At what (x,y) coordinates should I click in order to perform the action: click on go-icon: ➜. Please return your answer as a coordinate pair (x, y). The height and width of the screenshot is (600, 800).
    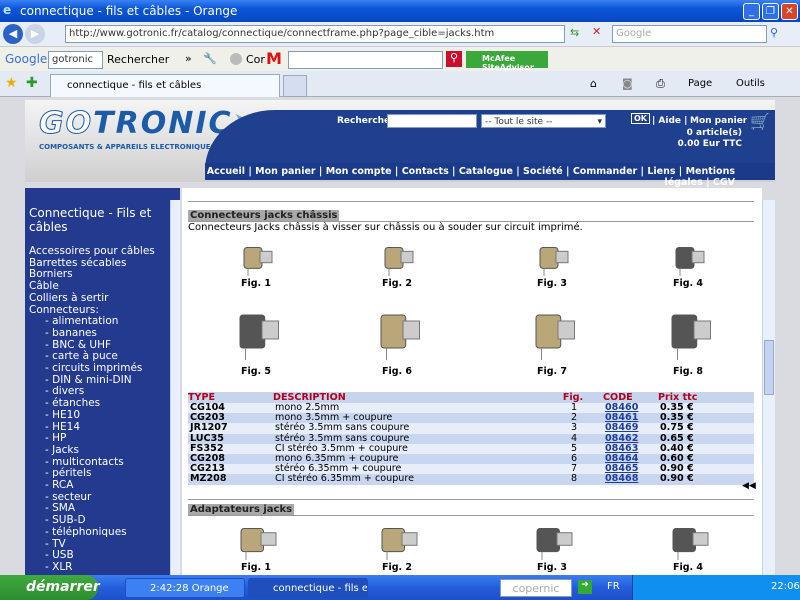
    Looking at the image, I should click on (585, 587).